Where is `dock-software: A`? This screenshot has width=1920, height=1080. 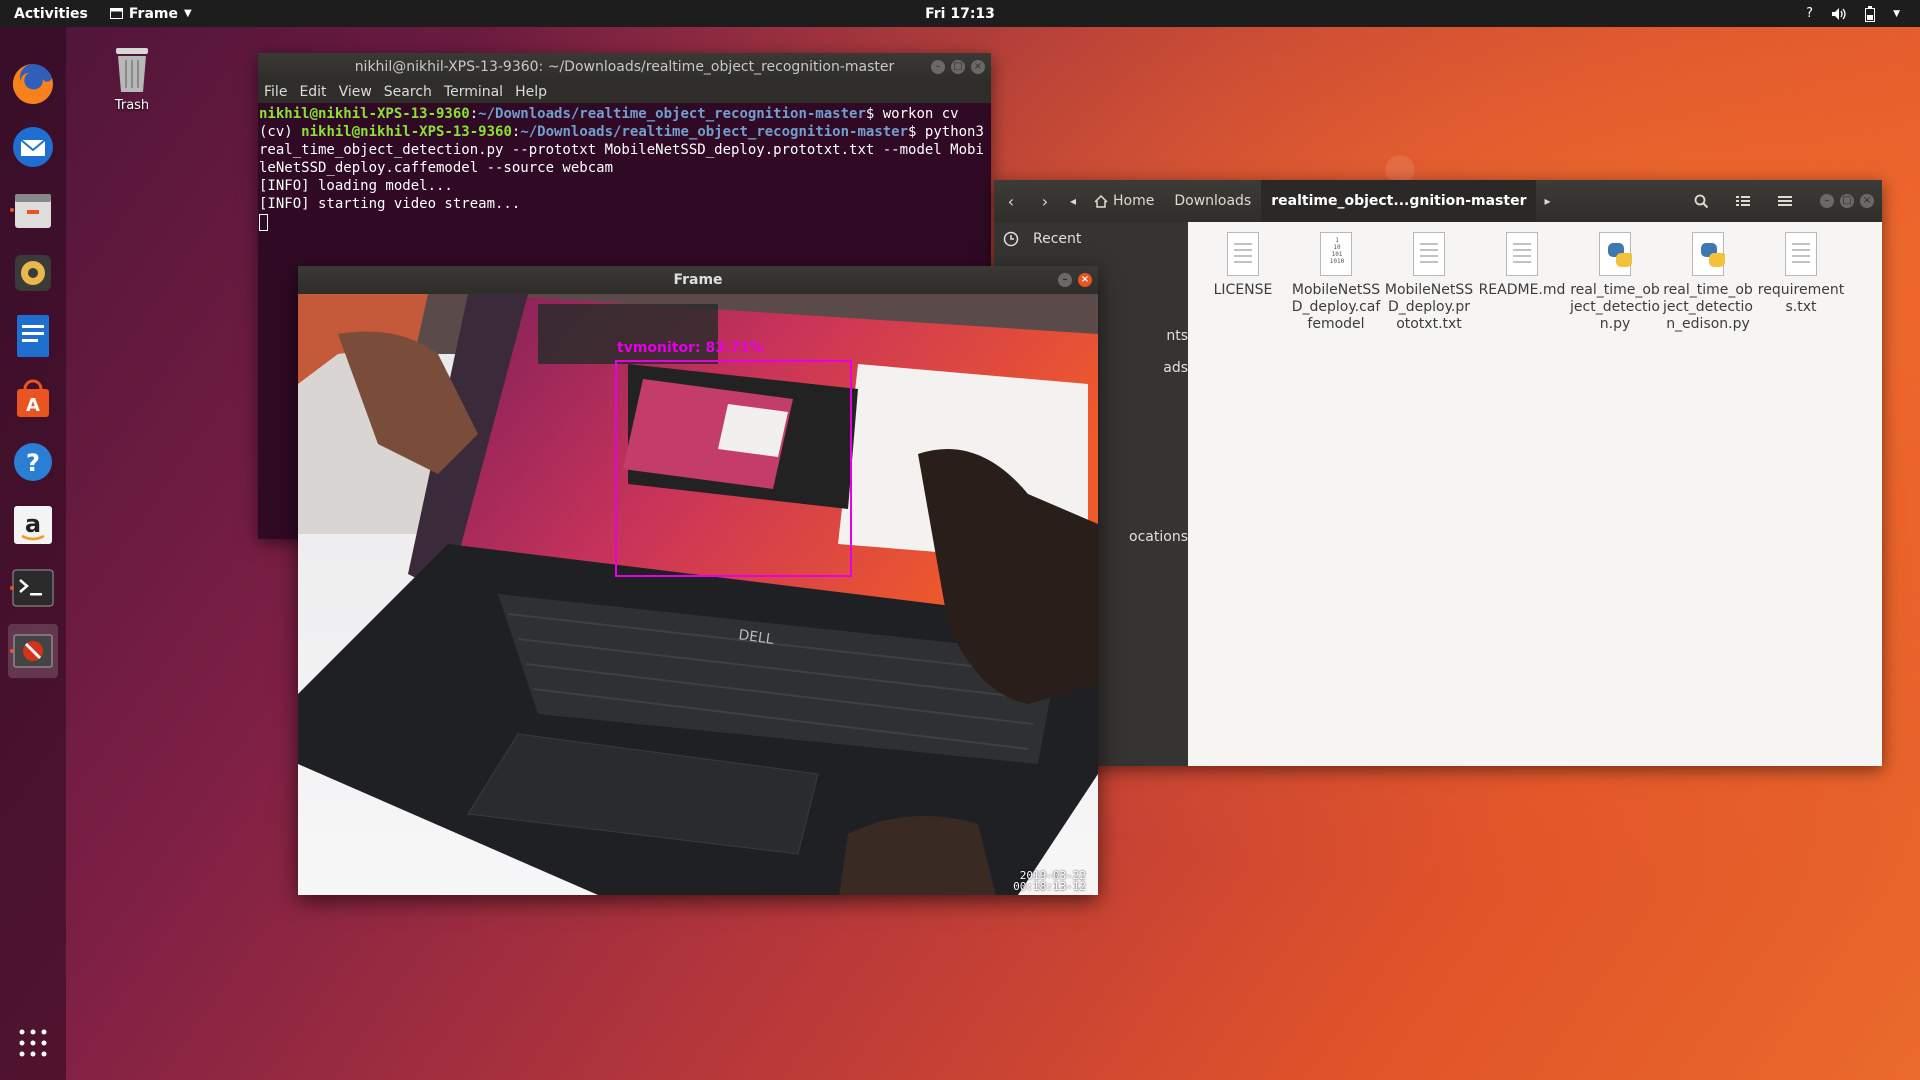
dock-software: A is located at coordinates (33, 399).